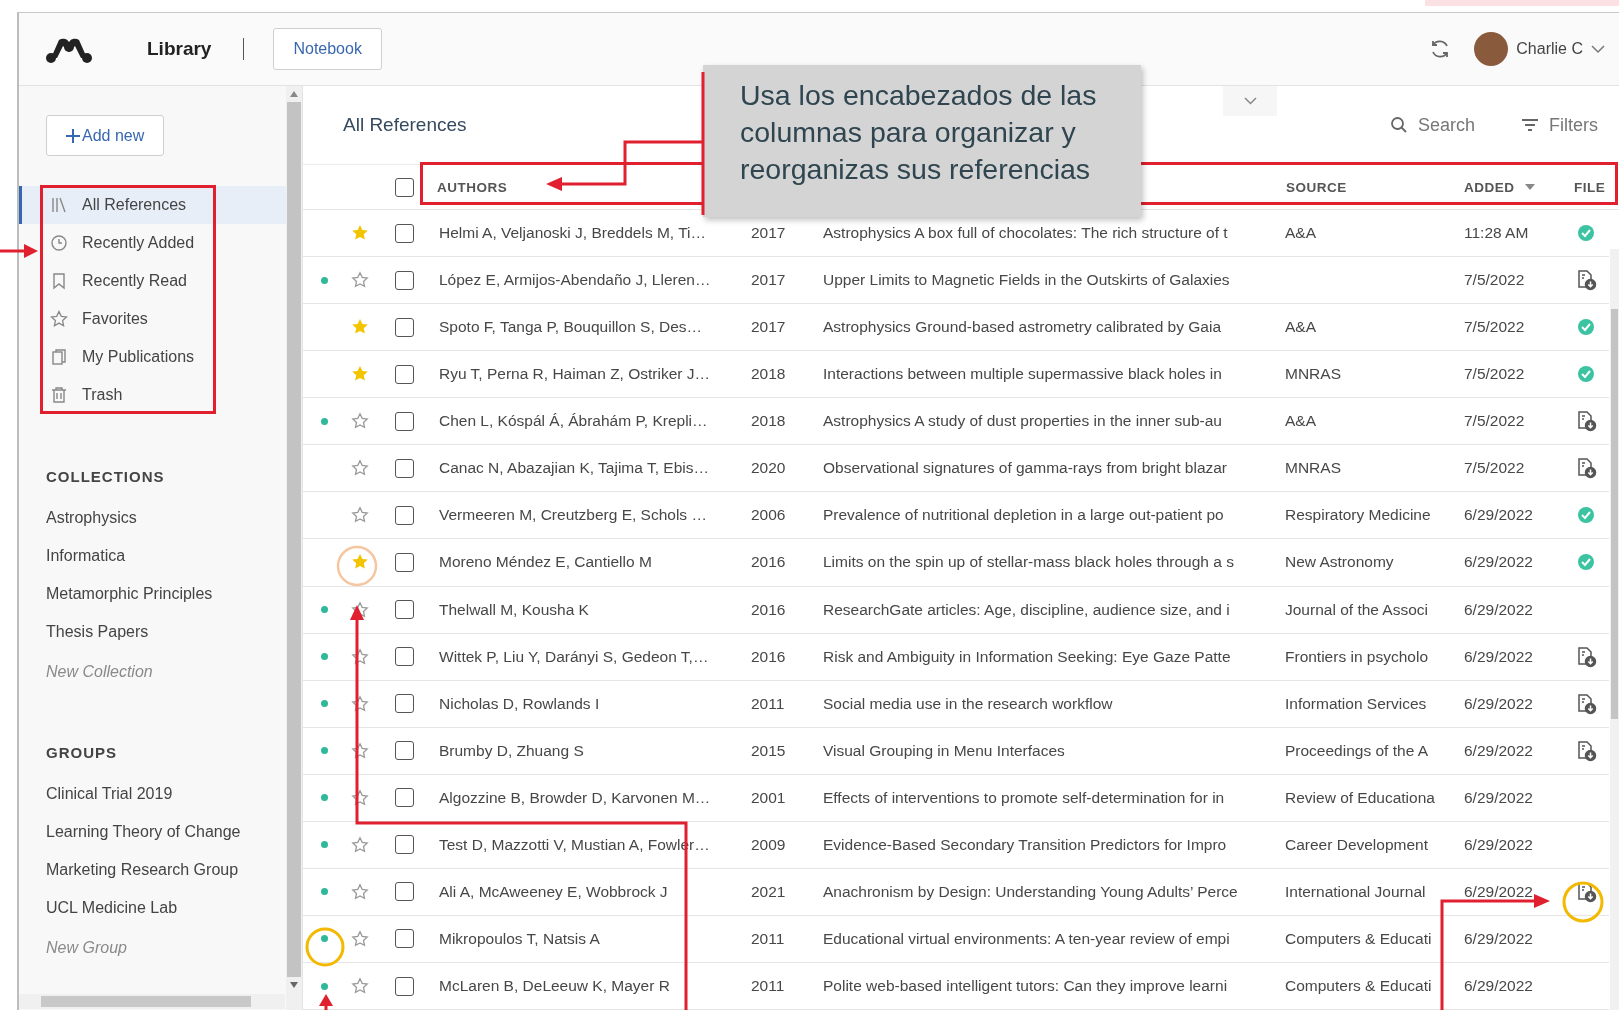 This screenshot has height=1010, width=1619. I want to click on source-cell-text: Computers & Educati, so click(1358, 938).